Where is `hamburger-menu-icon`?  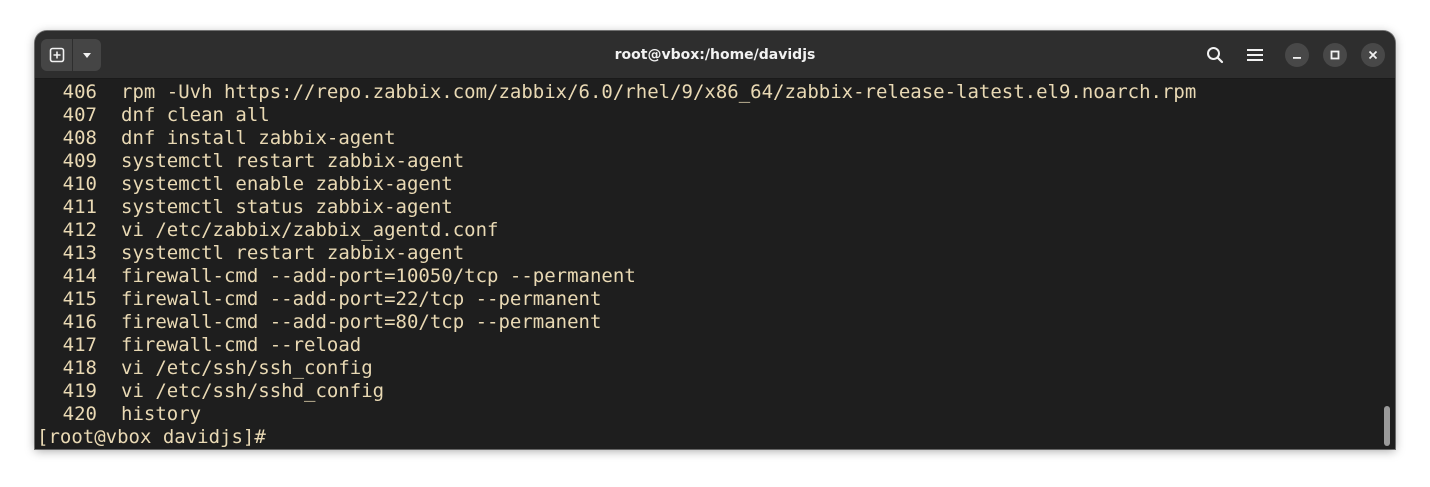 hamburger-menu-icon is located at coordinates (1255, 55).